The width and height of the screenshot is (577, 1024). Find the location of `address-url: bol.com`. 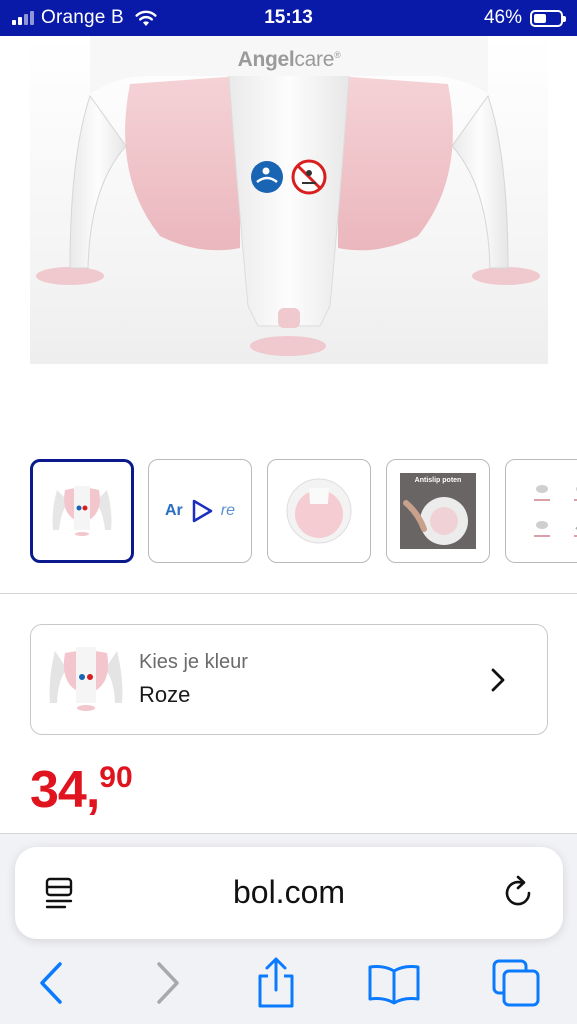

address-url: bol.com is located at coordinates (289, 892).